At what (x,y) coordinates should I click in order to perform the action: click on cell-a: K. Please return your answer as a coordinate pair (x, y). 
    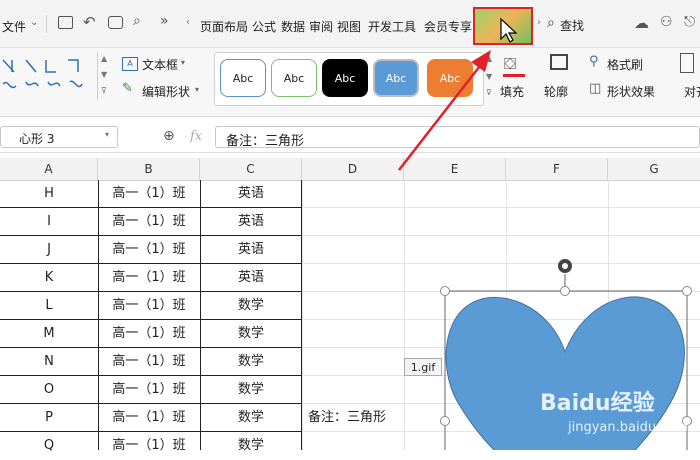
    Looking at the image, I should click on (49, 278).